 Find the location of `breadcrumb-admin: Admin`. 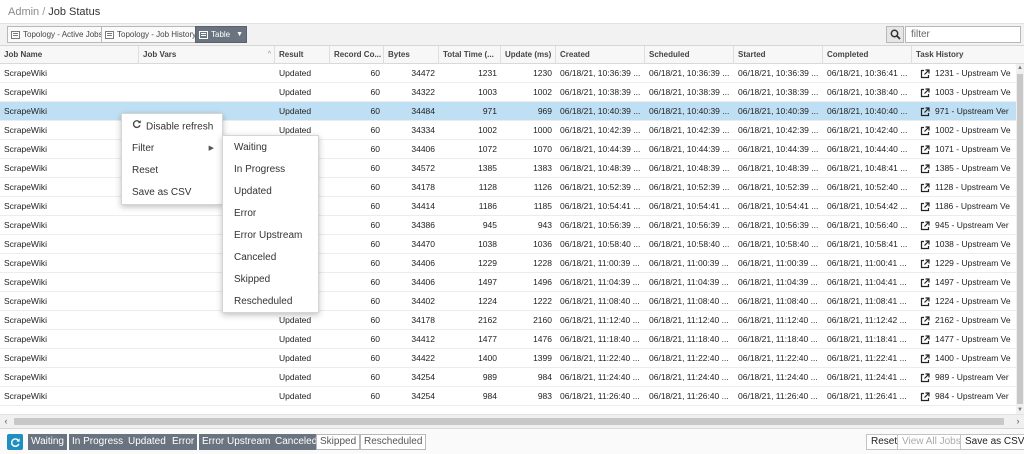

breadcrumb-admin: Admin is located at coordinates (23, 12).